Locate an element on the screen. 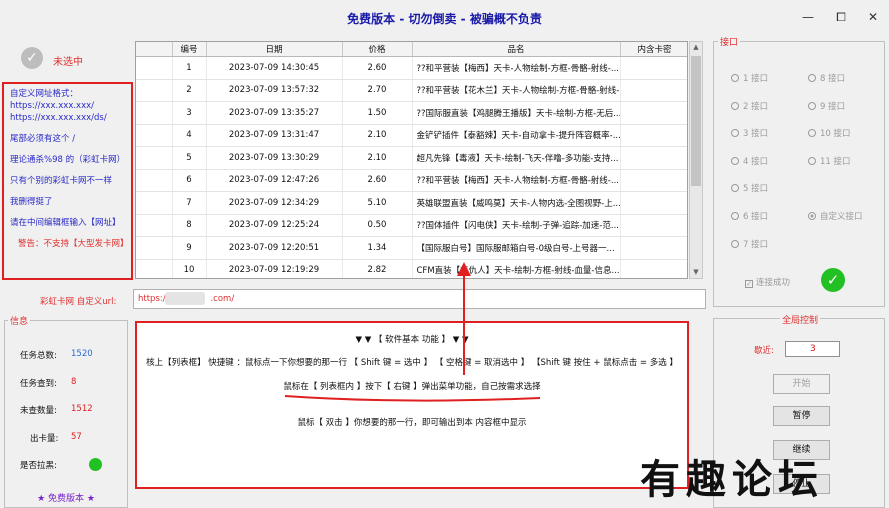  radio-interface-10: 10 接口 is located at coordinates (829, 133).